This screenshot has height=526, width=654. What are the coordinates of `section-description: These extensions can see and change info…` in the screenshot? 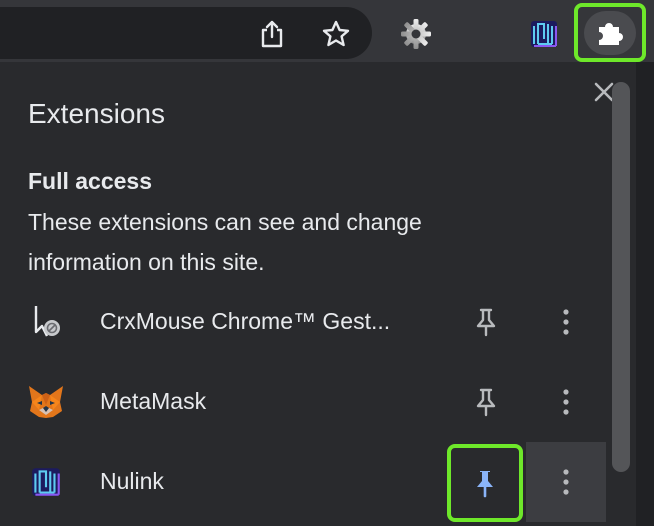 It's located at (225, 242).